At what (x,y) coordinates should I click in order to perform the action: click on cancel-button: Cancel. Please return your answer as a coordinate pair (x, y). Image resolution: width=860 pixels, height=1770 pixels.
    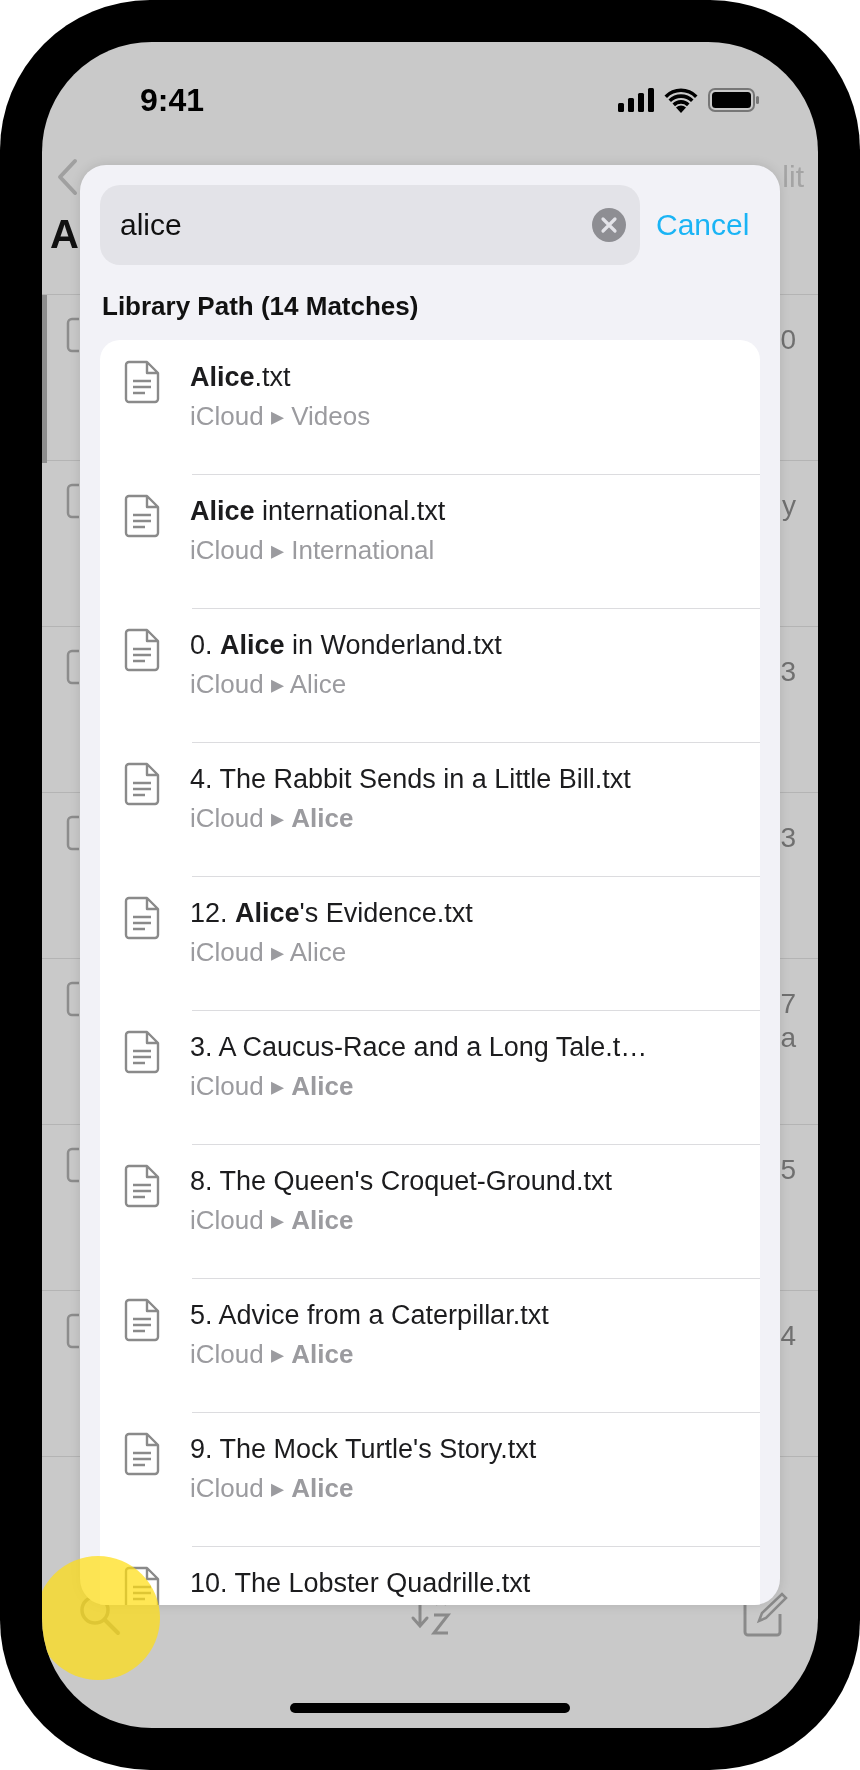
    Looking at the image, I should click on (703, 225).